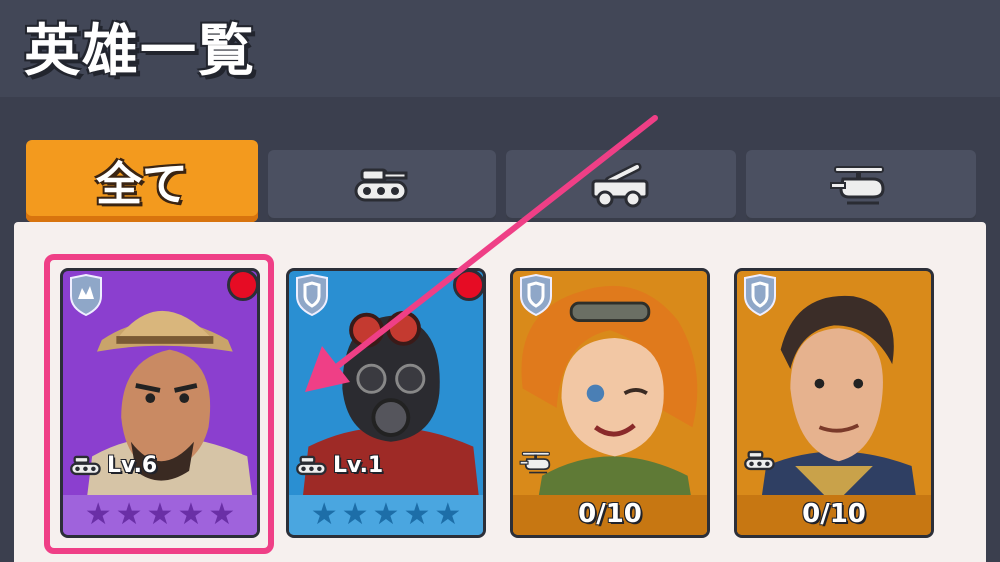 This screenshot has width=1000, height=562. Describe the element at coordinates (358, 465) in the screenshot. I see `level-label: Lv.1` at that location.